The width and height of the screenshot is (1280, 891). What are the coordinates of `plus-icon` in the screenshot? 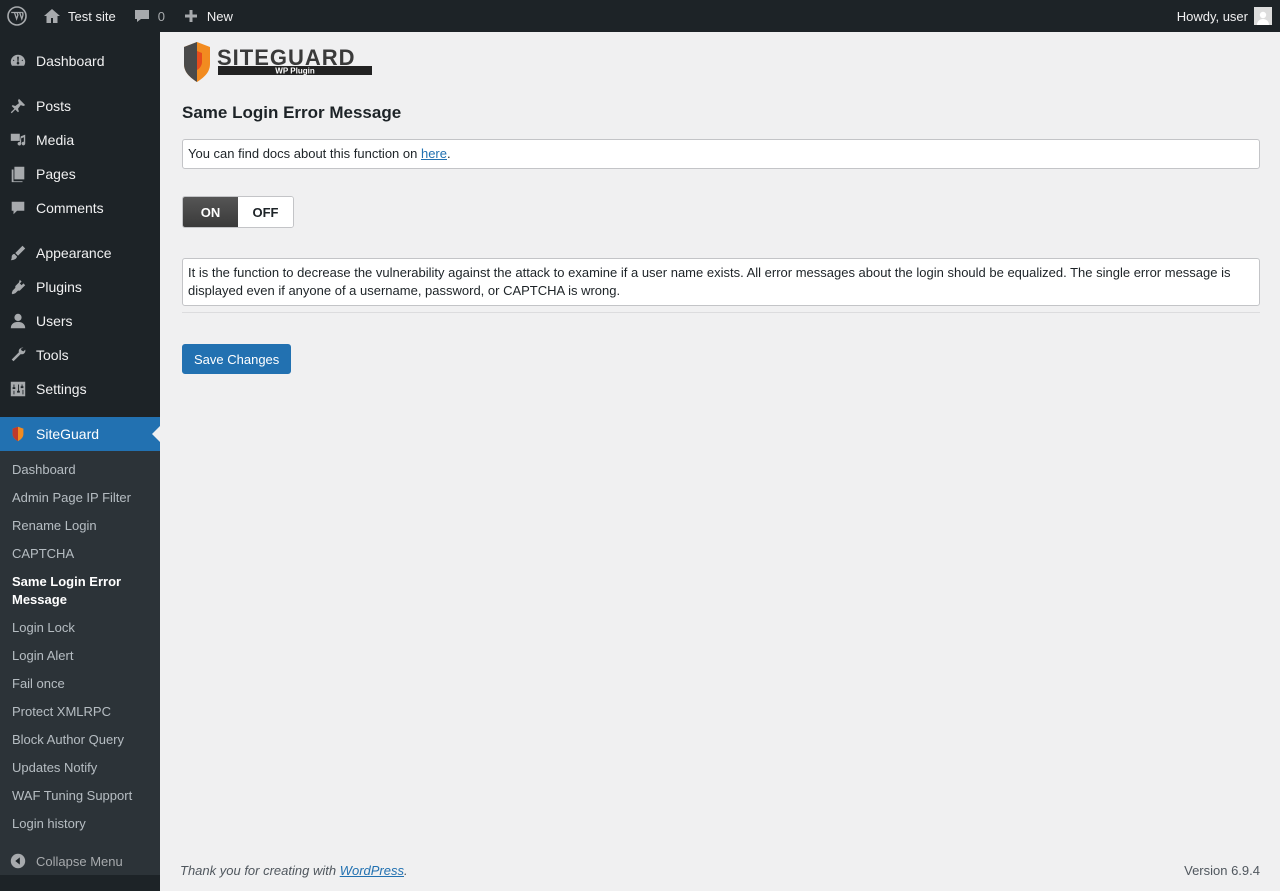 It's located at (191, 16).